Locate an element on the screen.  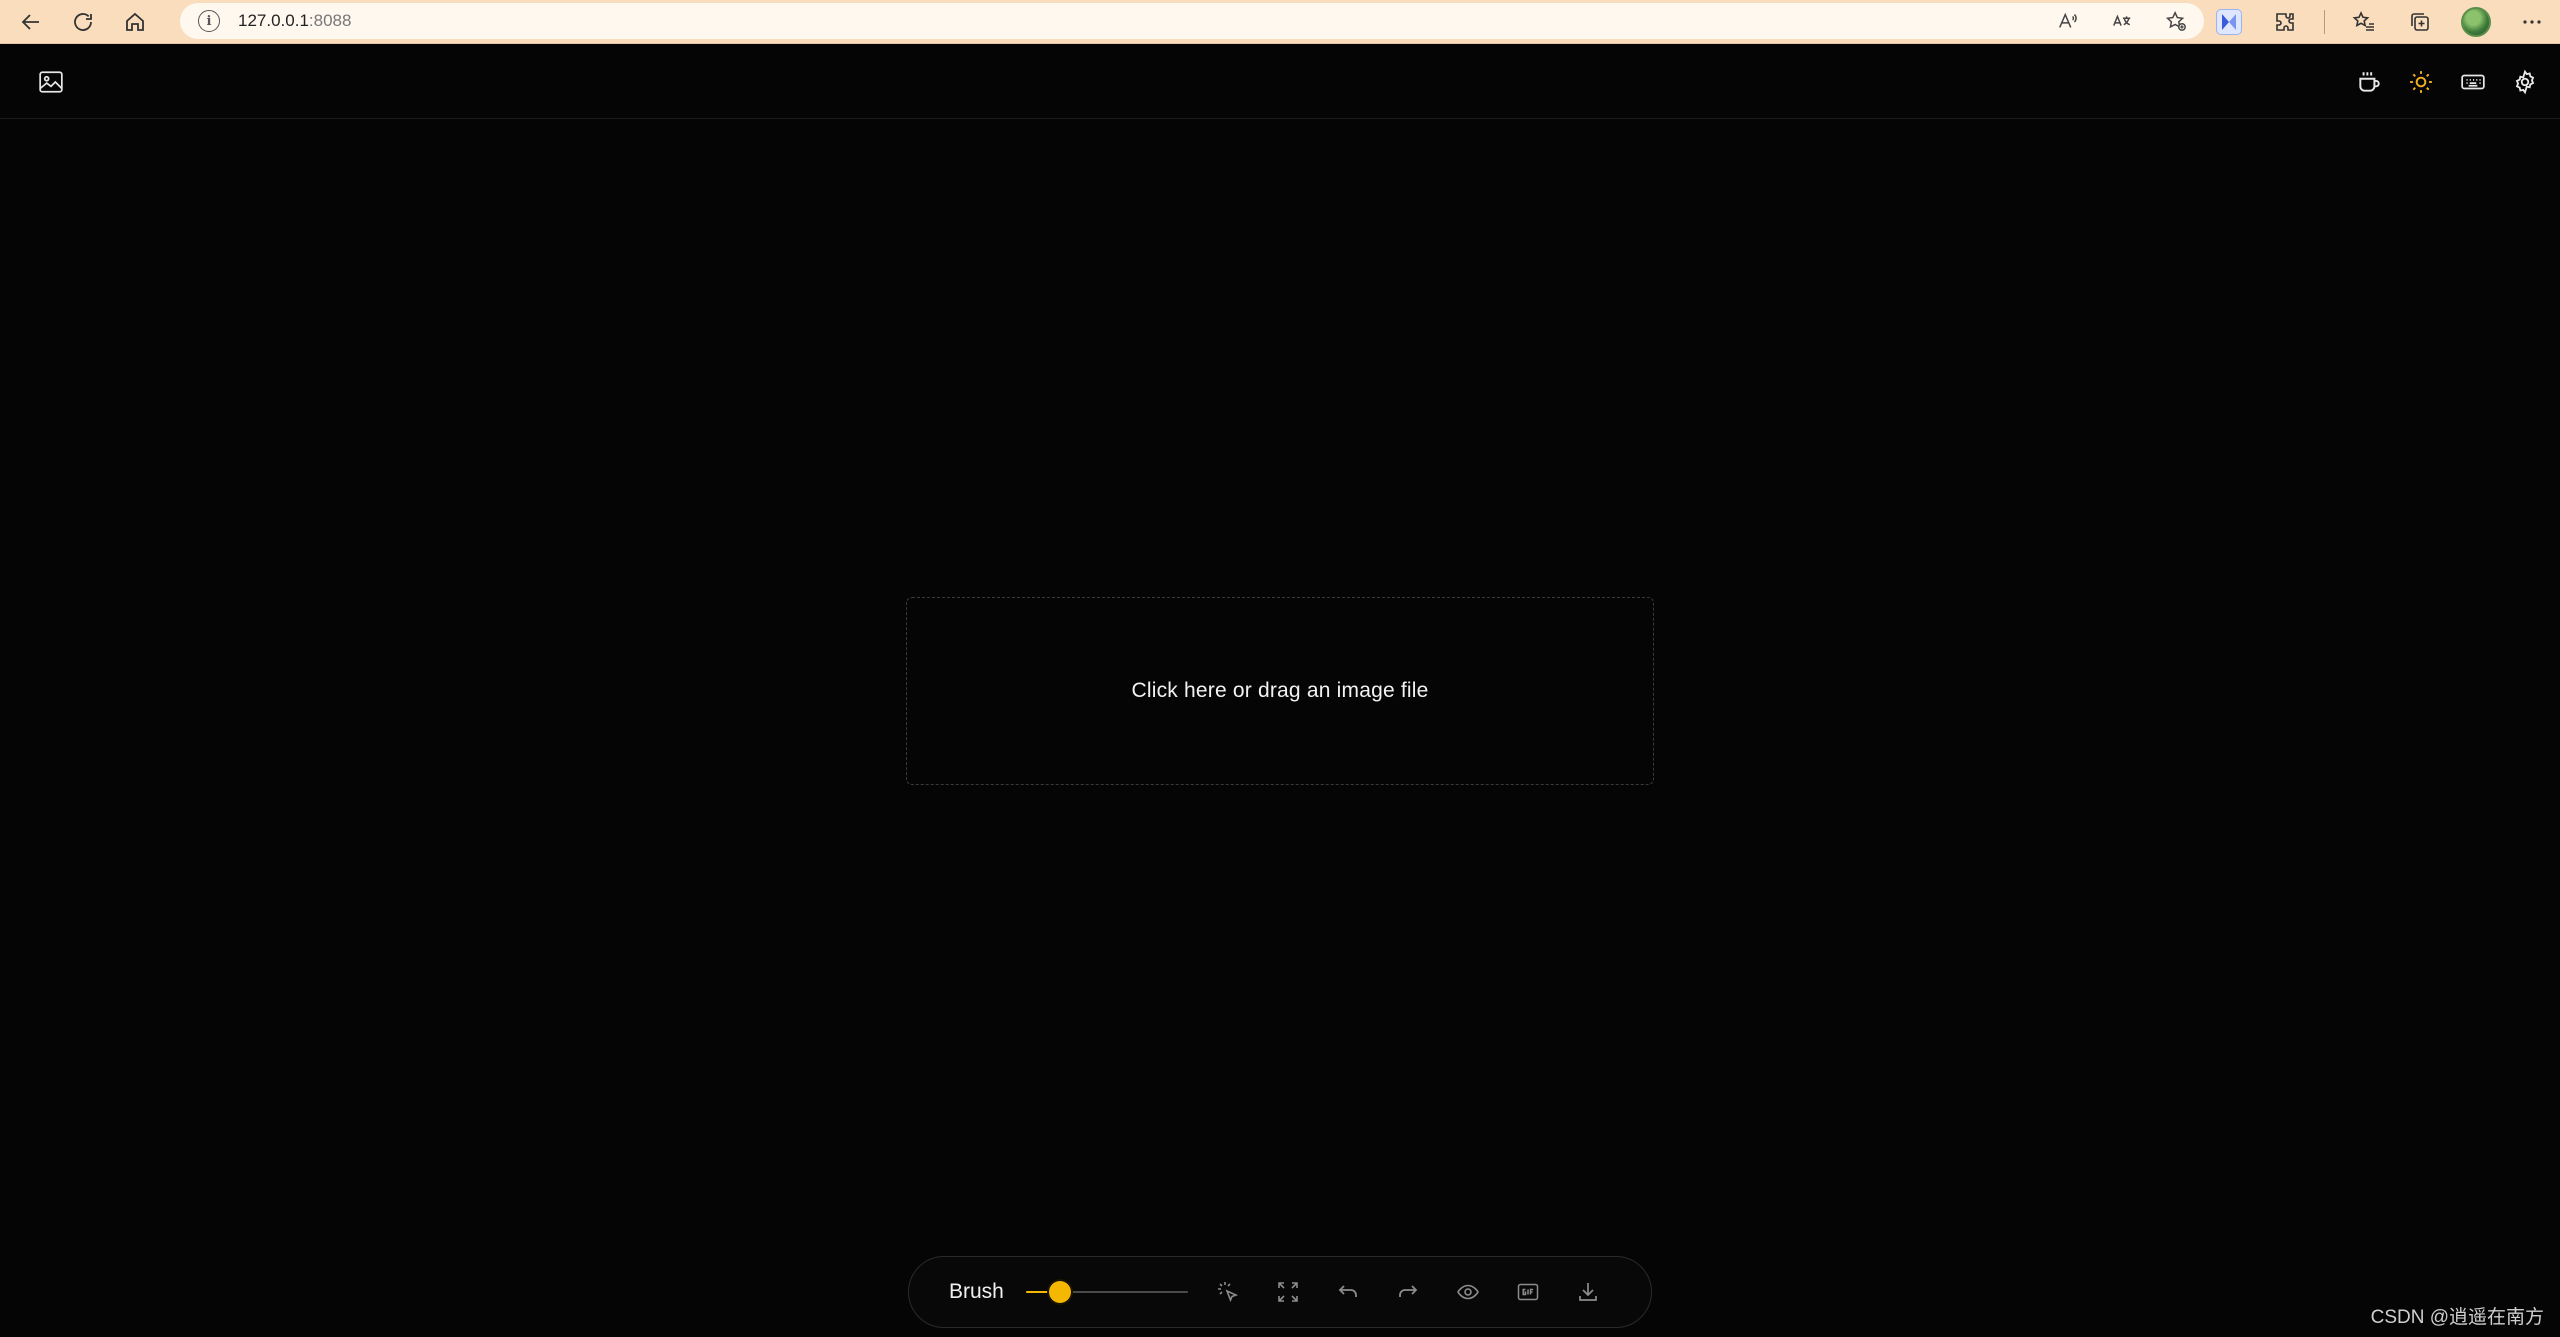
image-icon is located at coordinates (51, 82).